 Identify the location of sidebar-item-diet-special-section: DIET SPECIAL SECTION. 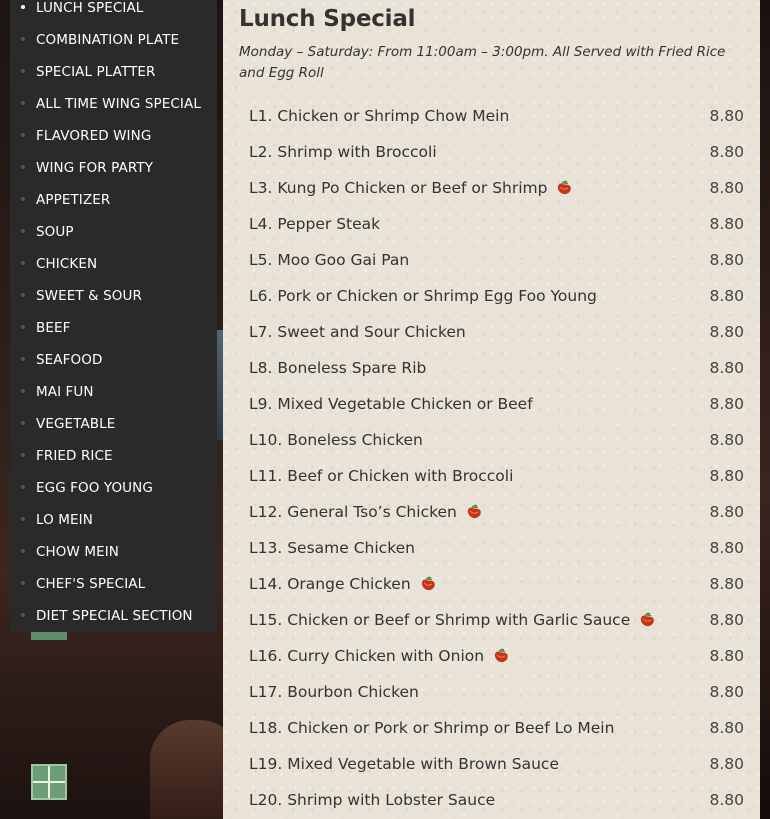
(113, 616).